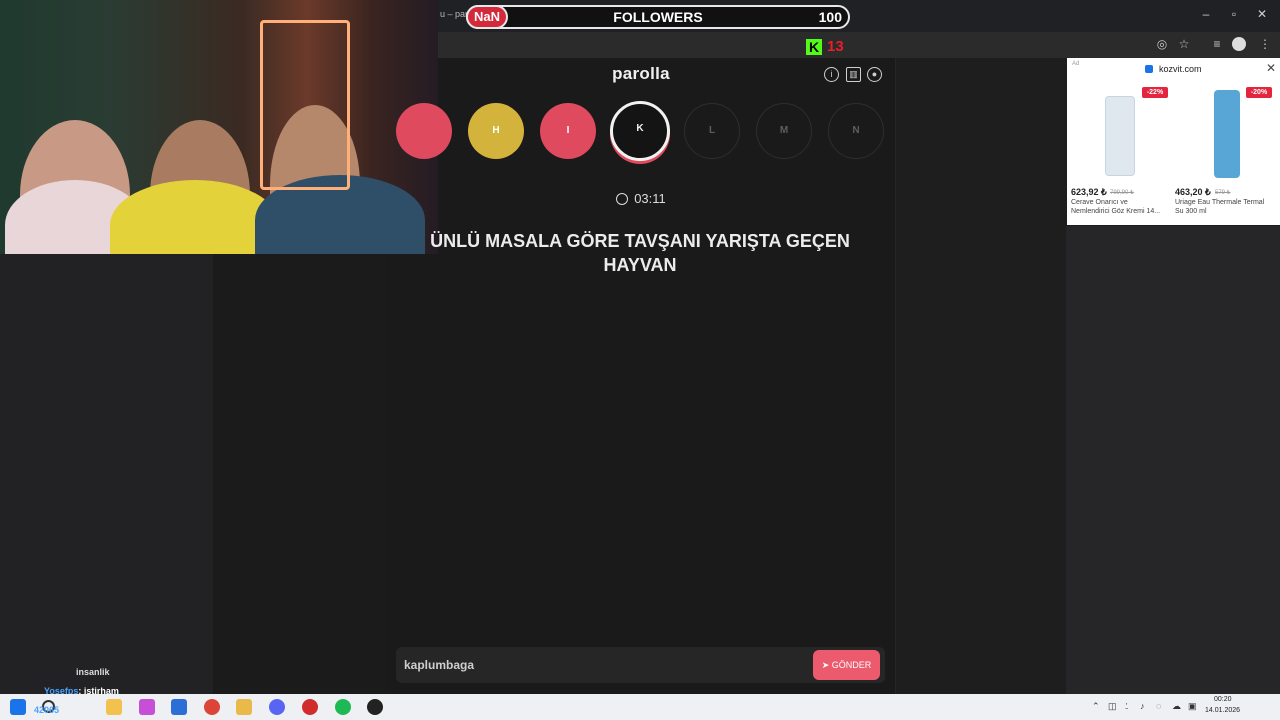 The height and width of the screenshot is (720, 1280). What do you see at coordinates (1222, 207) in the screenshot?
I see `ad-product-name: Uriage Eau Thermale Termal Su 300 ml` at bounding box center [1222, 207].